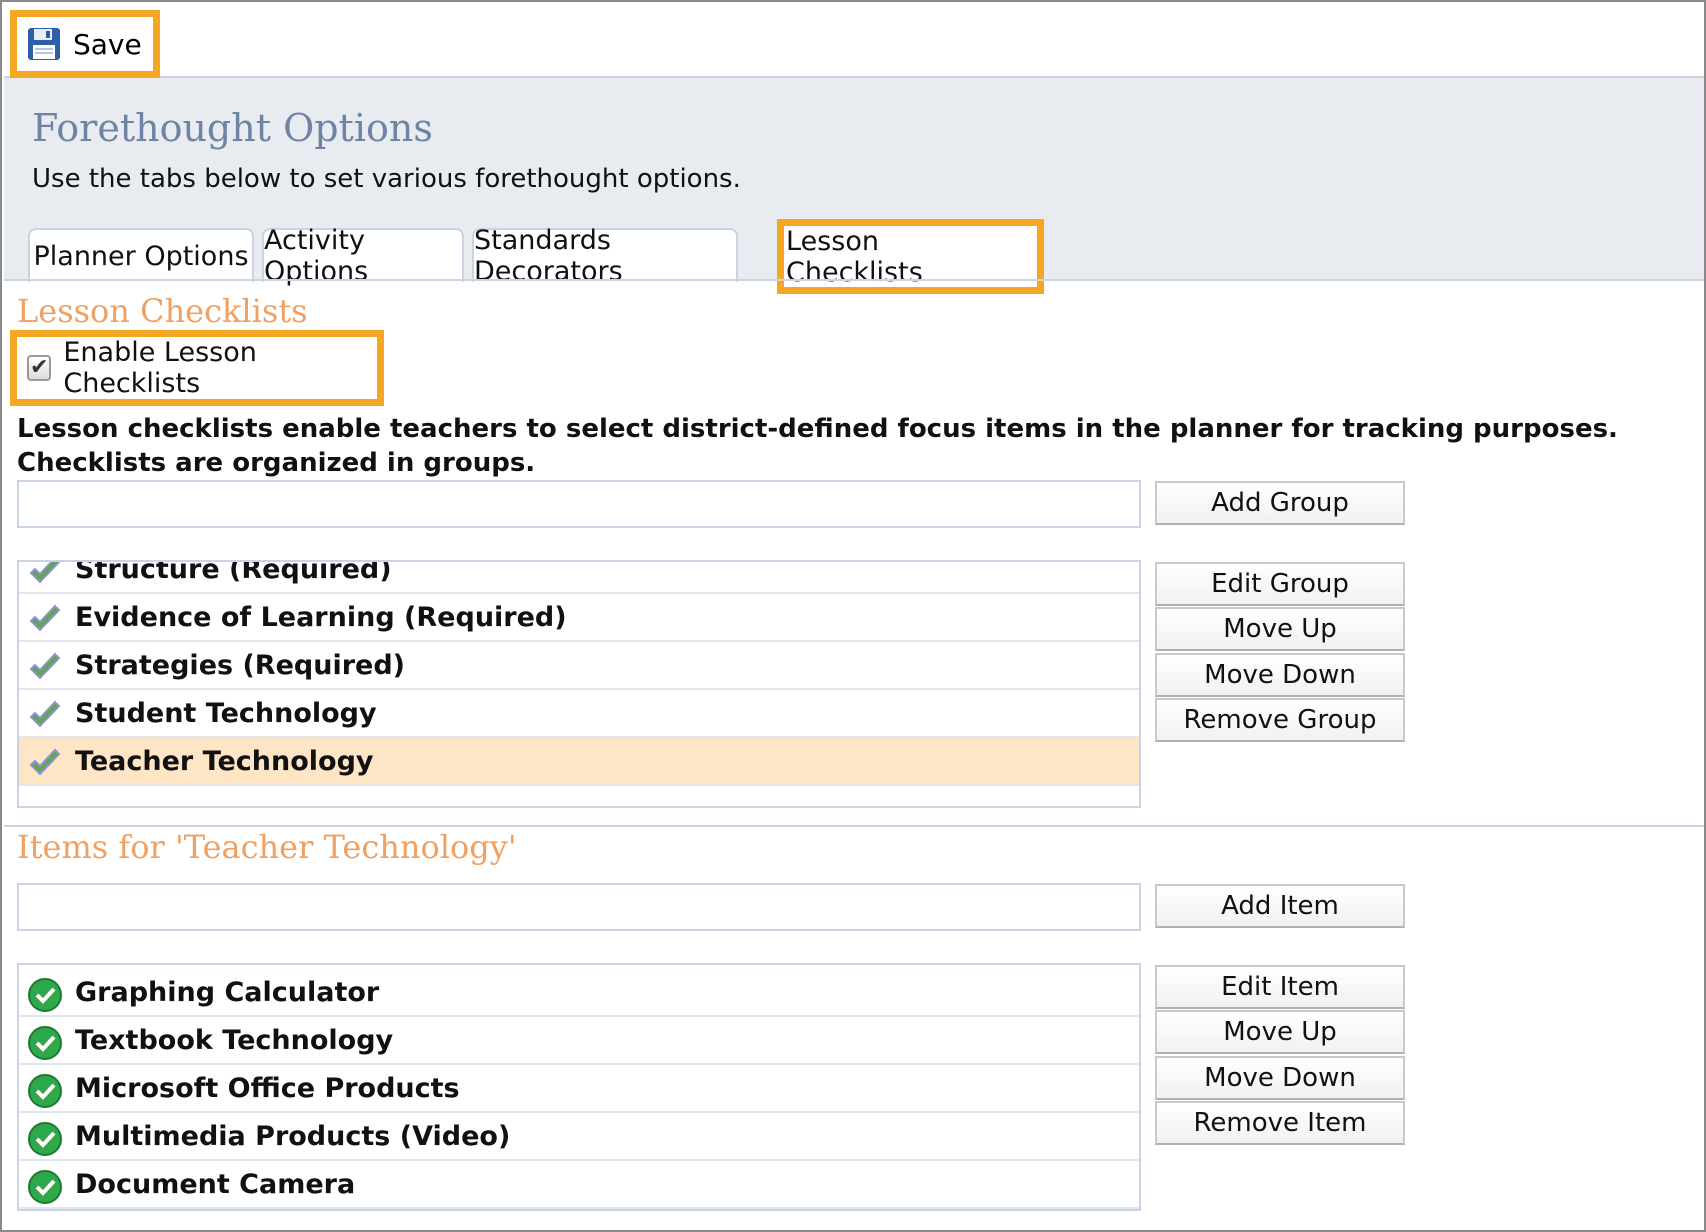 This screenshot has height=1232, width=1706. Describe the element at coordinates (267, 1088) in the screenshot. I see `item-label: Microsoft Office Products` at that location.